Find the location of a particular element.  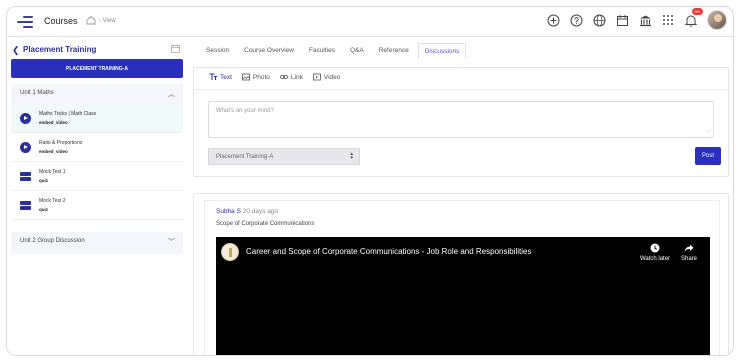

apps-grid-icon is located at coordinates (668, 20).